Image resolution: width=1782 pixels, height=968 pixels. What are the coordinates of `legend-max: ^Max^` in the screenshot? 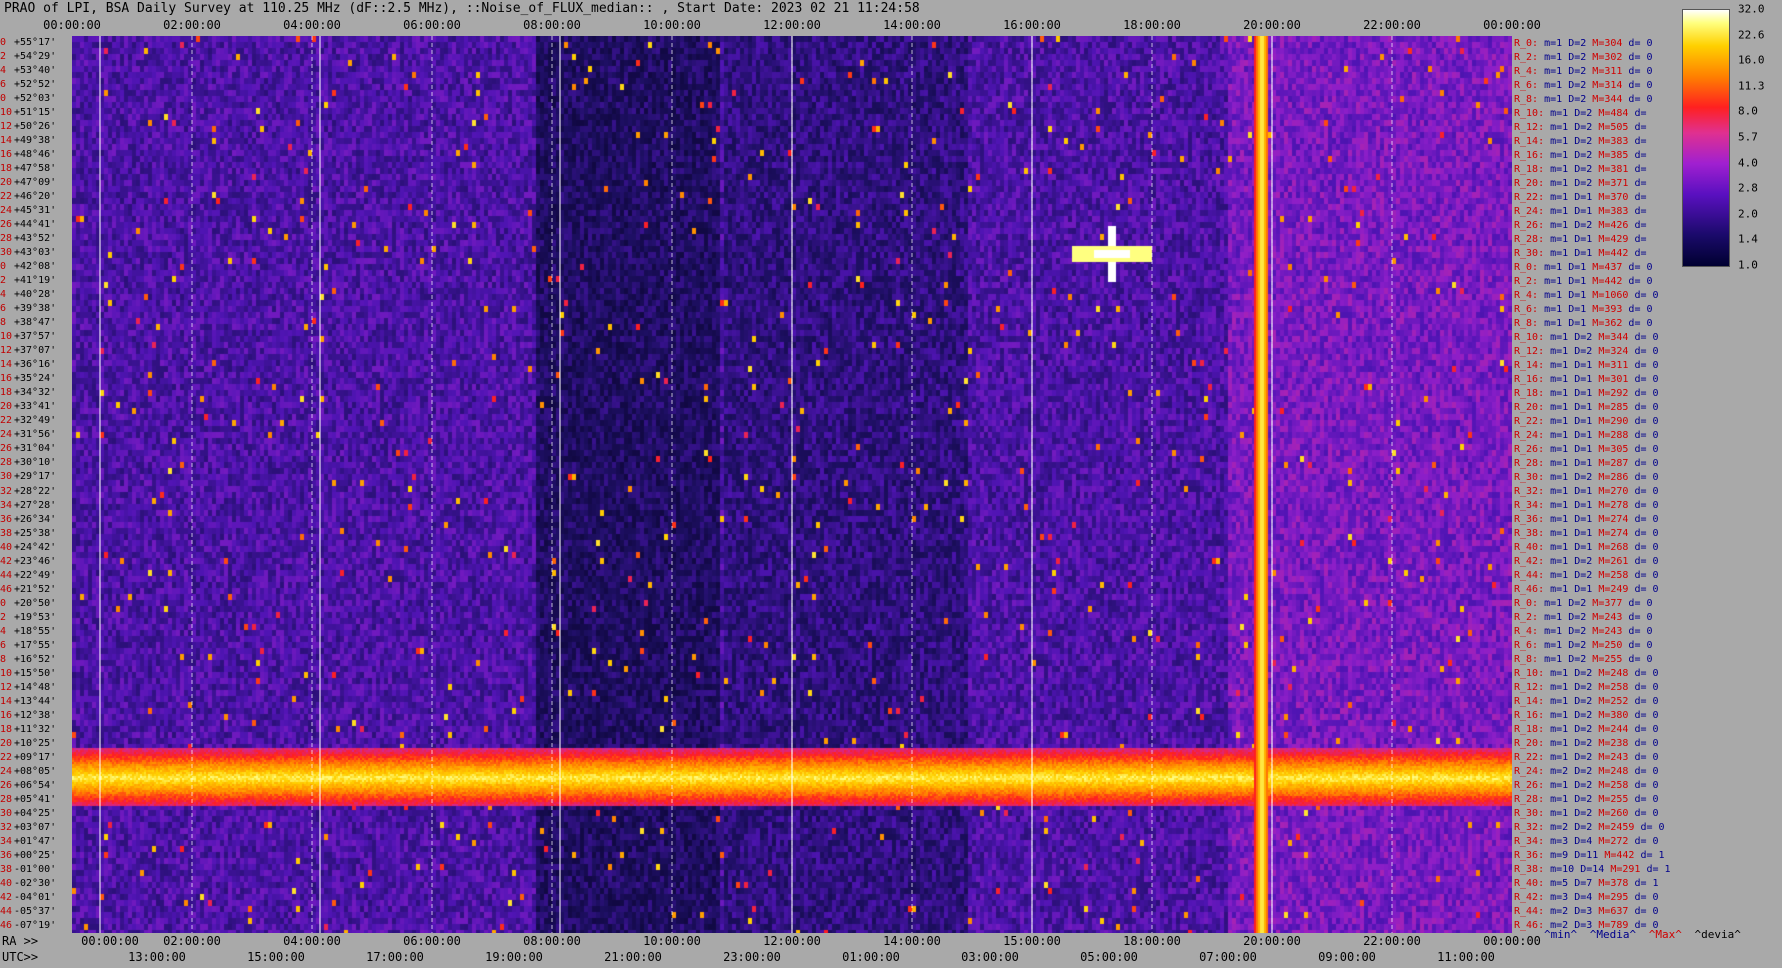 It's located at (1665, 934).